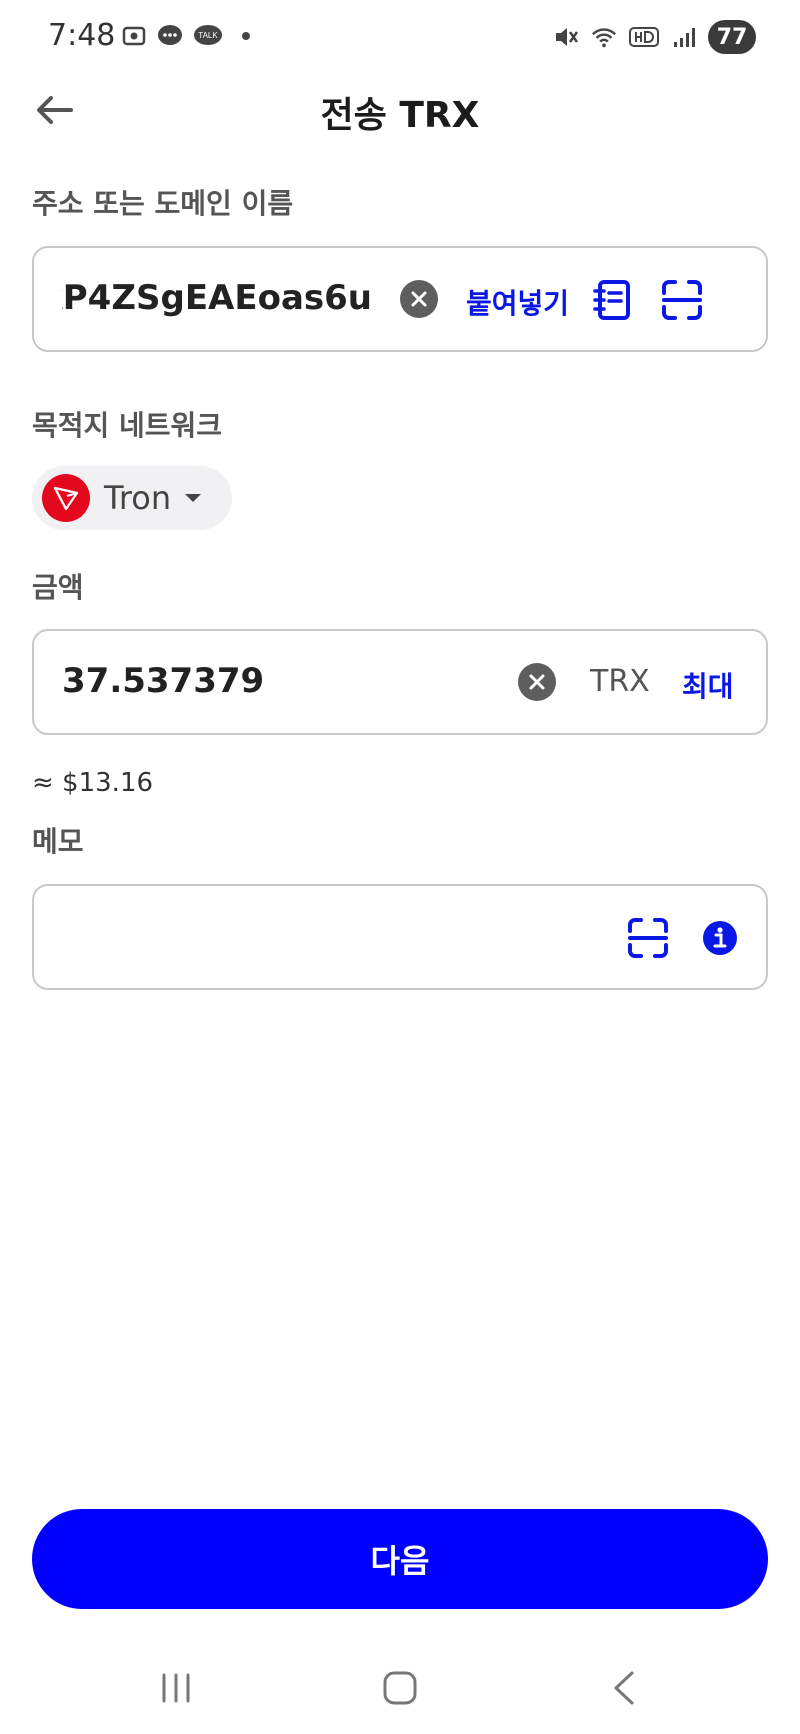 This screenshot has width=800, height=1734. Describe the element at coordinates (400, 682) in the screenshot. I see `amount-field: 37.537379 TRX 최대` at that location.